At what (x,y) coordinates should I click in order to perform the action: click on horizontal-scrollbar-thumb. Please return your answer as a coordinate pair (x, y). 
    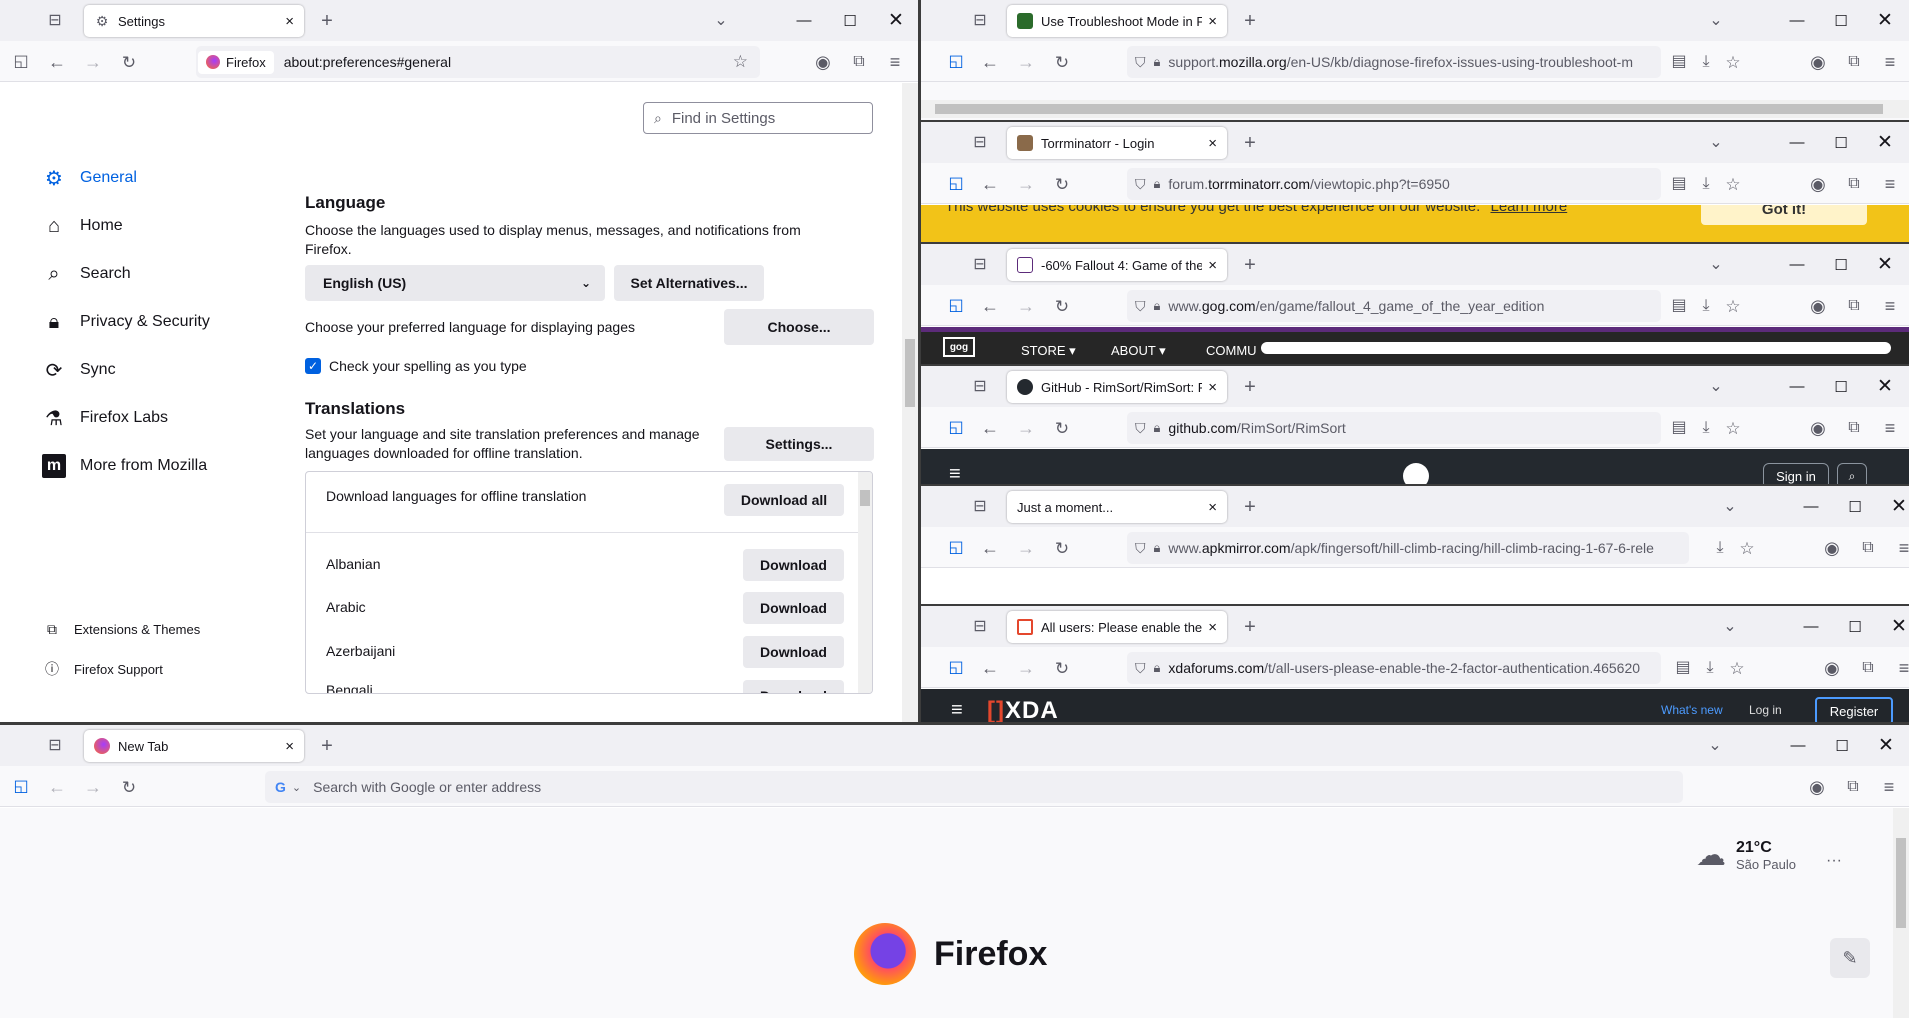
    Looking at the image, I should click on (1409, 109).